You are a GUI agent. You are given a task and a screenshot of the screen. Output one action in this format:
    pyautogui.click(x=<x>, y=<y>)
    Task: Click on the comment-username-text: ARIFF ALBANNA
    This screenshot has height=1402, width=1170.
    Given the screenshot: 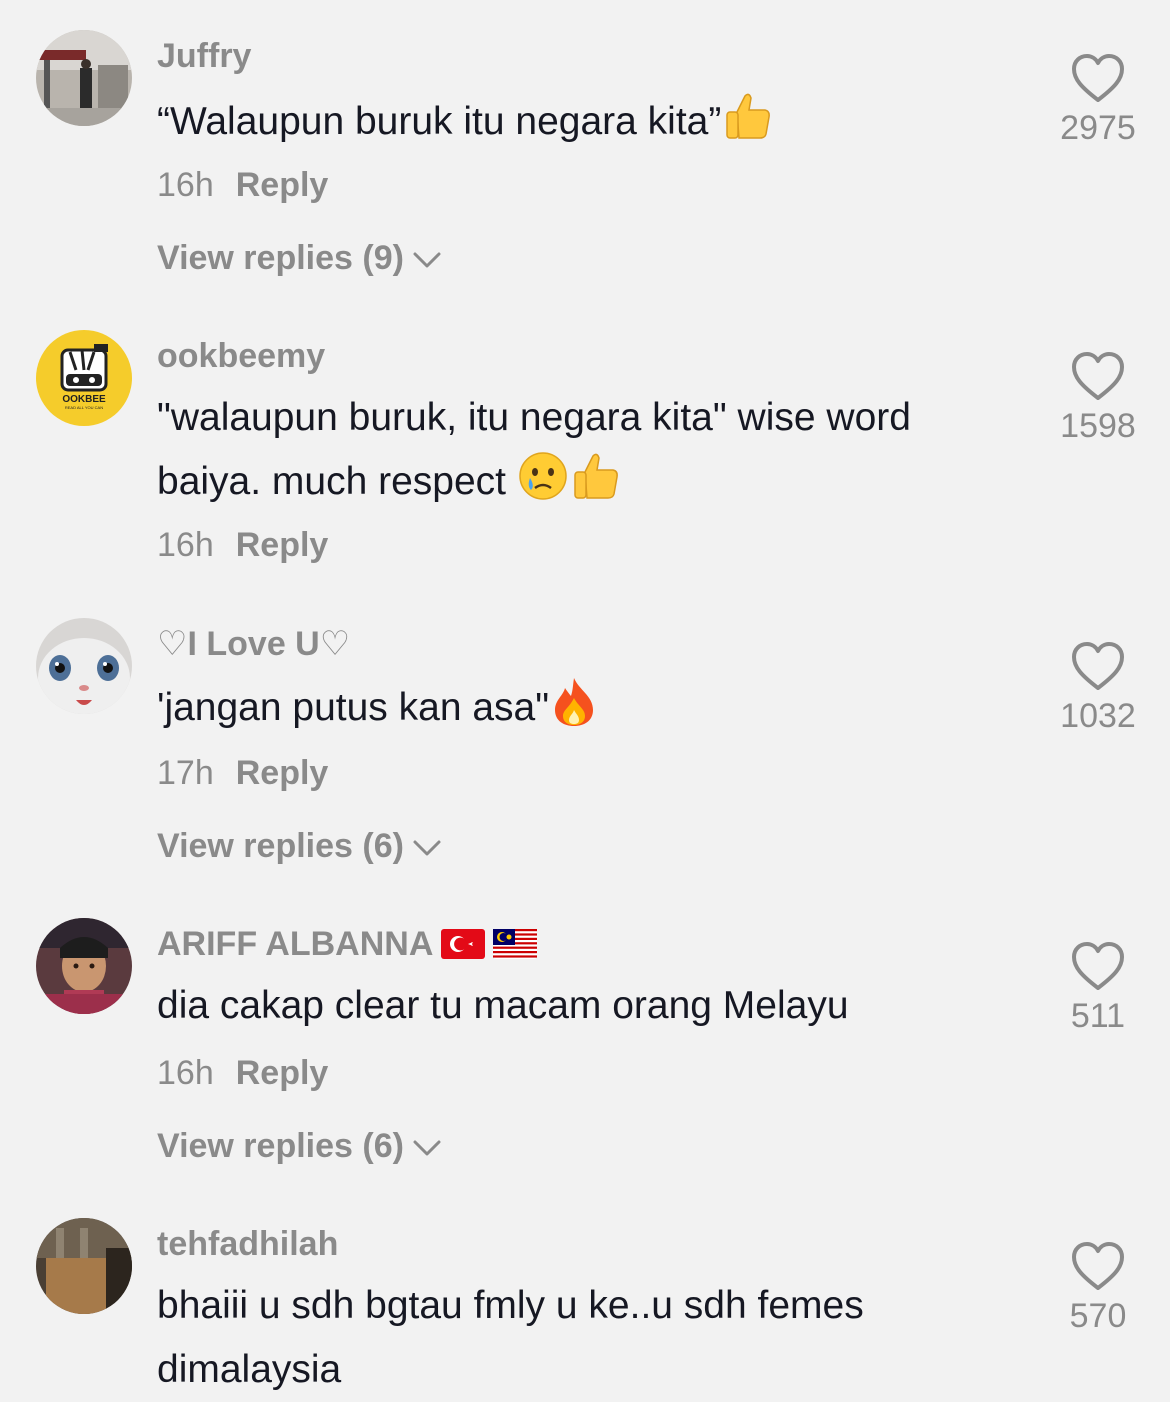 What is the action you would take?
    pyautogui.click(x=295, y=944)
    